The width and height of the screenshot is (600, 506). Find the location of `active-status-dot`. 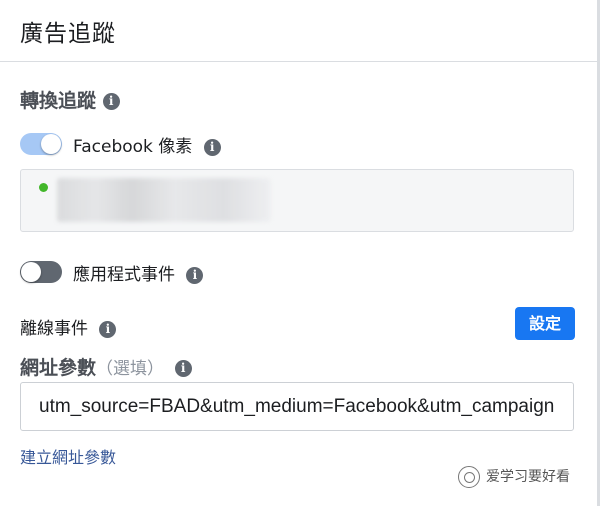

active-status-dot is located at coordinates (43, 187).